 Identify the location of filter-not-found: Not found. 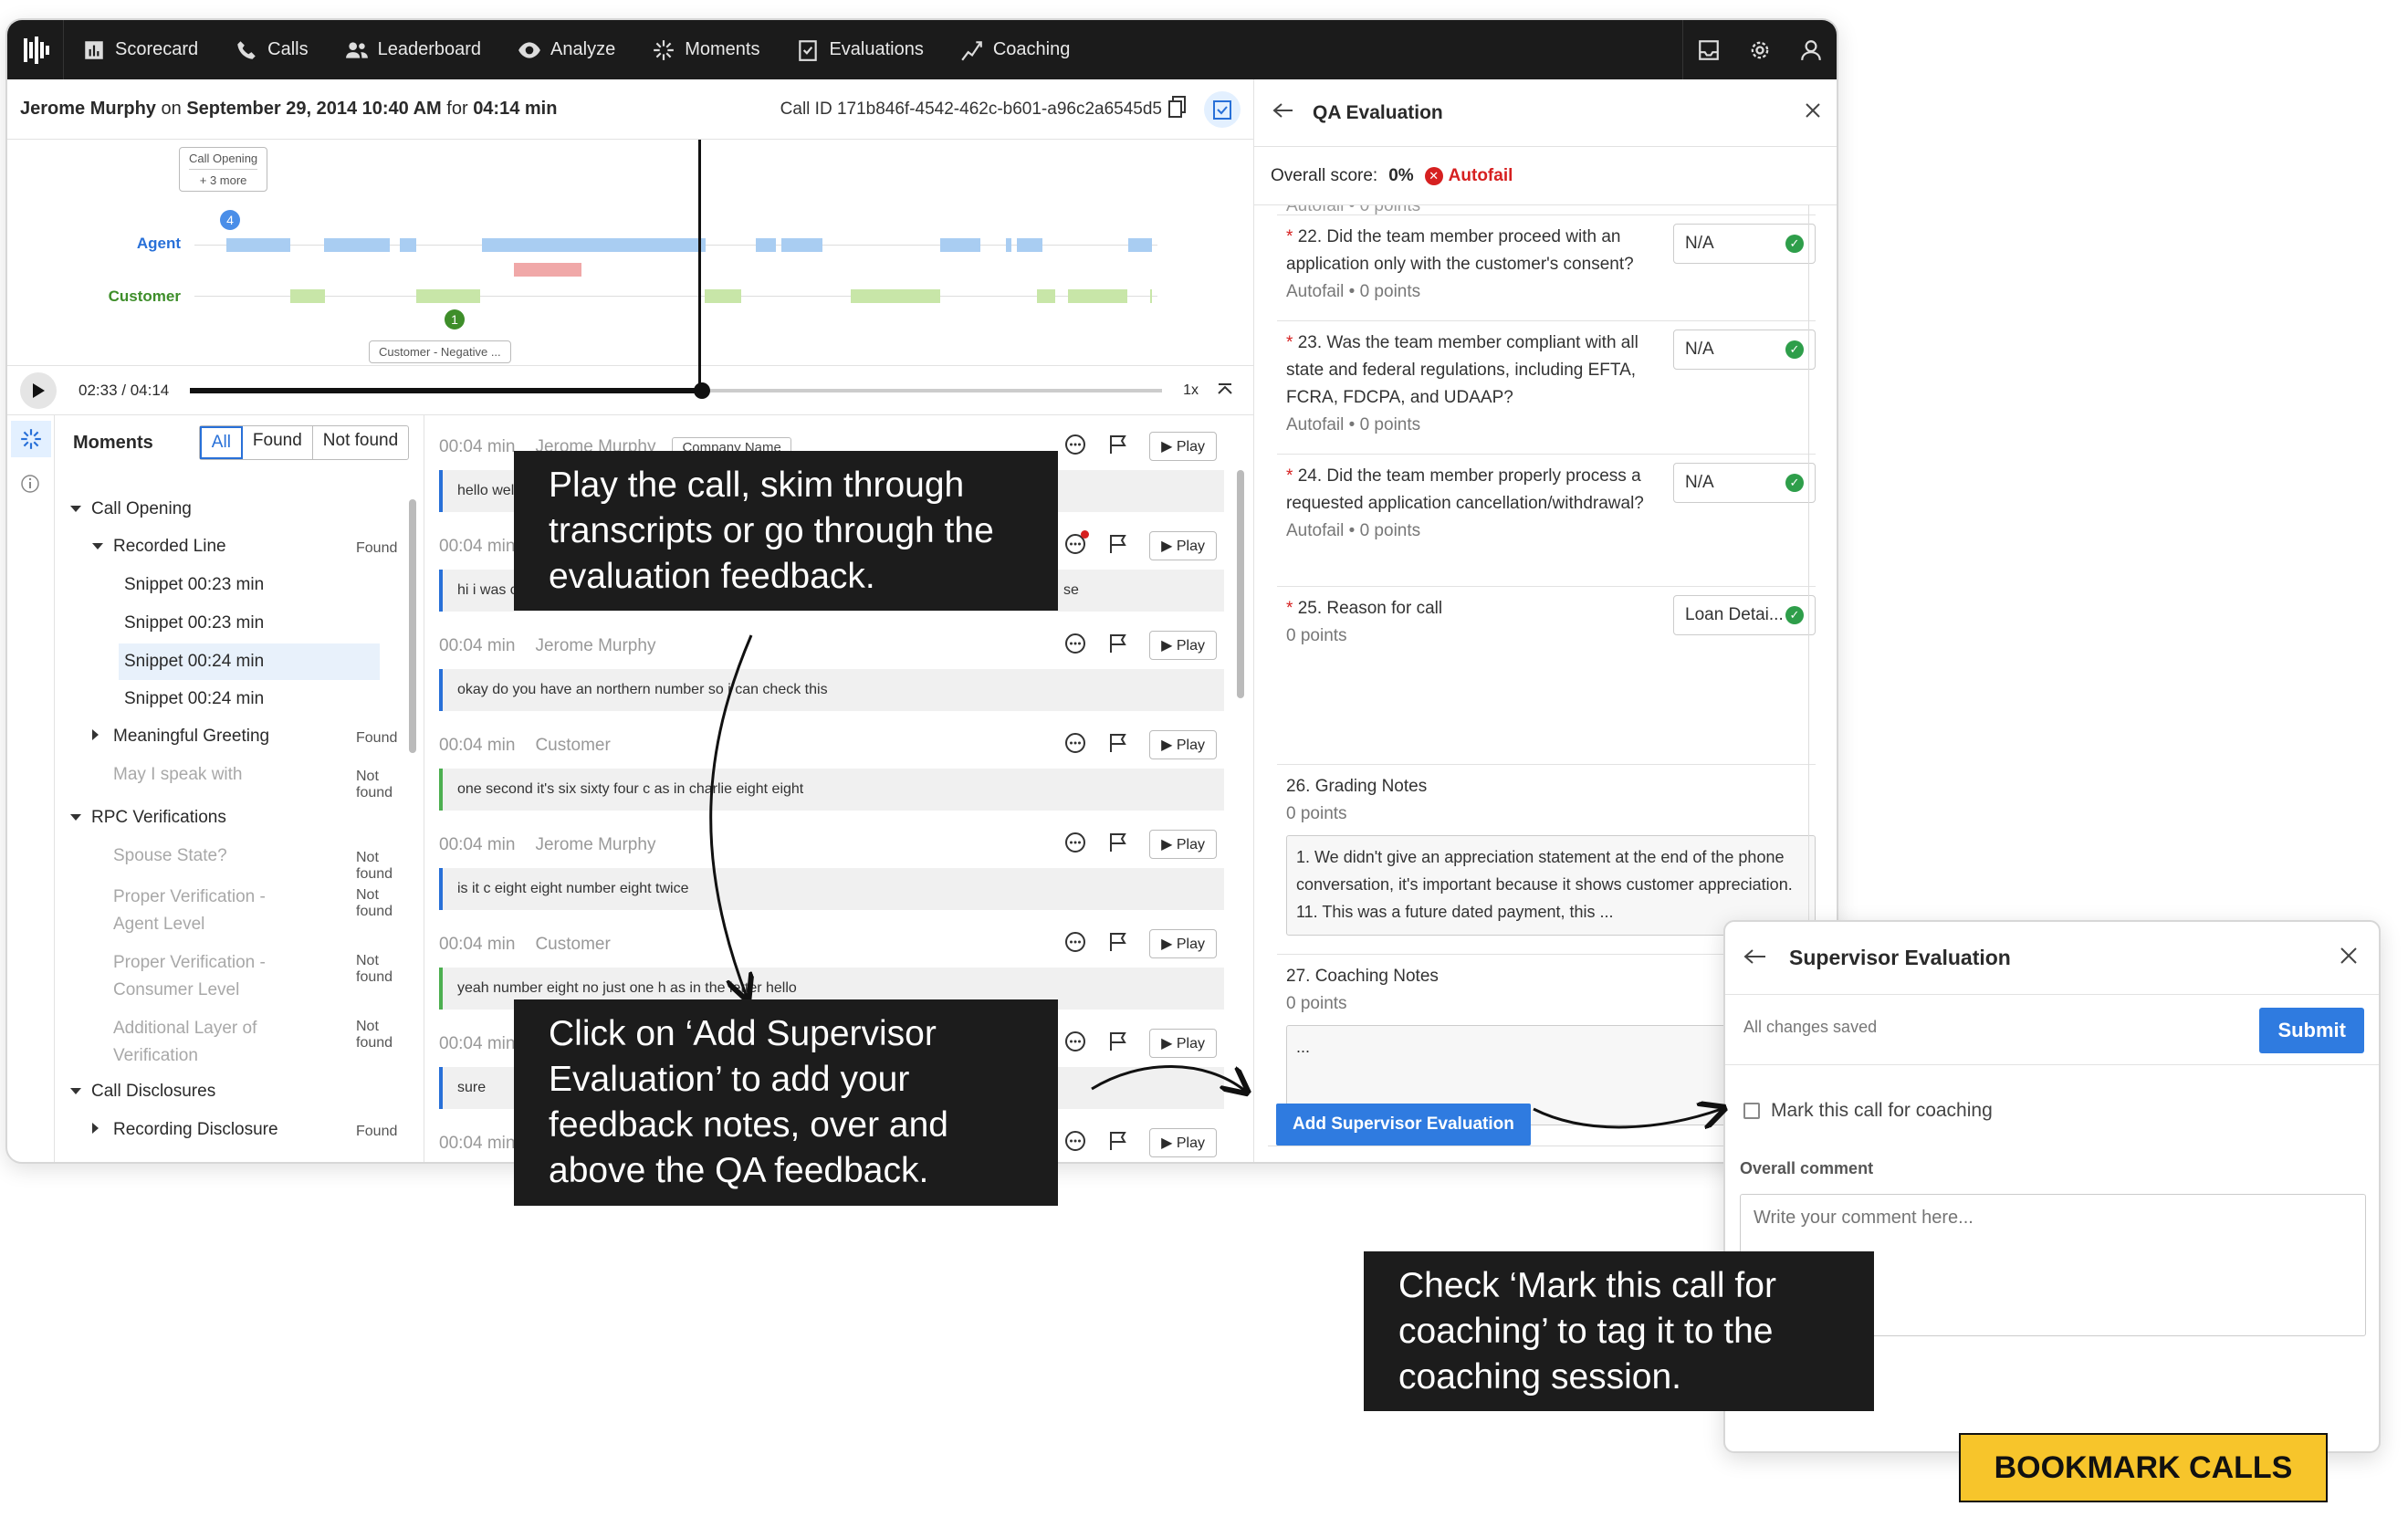
(361, 442).